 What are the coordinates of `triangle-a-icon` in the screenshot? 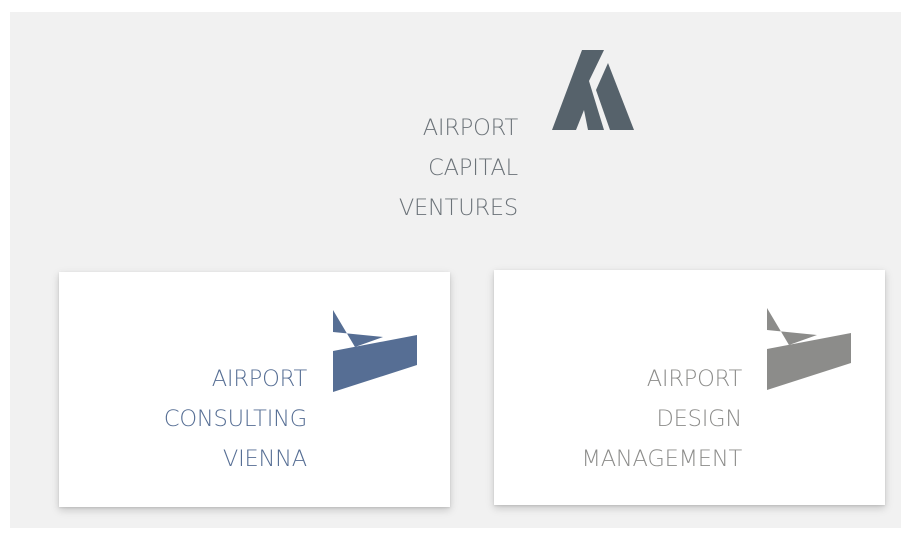 It's located at (593, 90).